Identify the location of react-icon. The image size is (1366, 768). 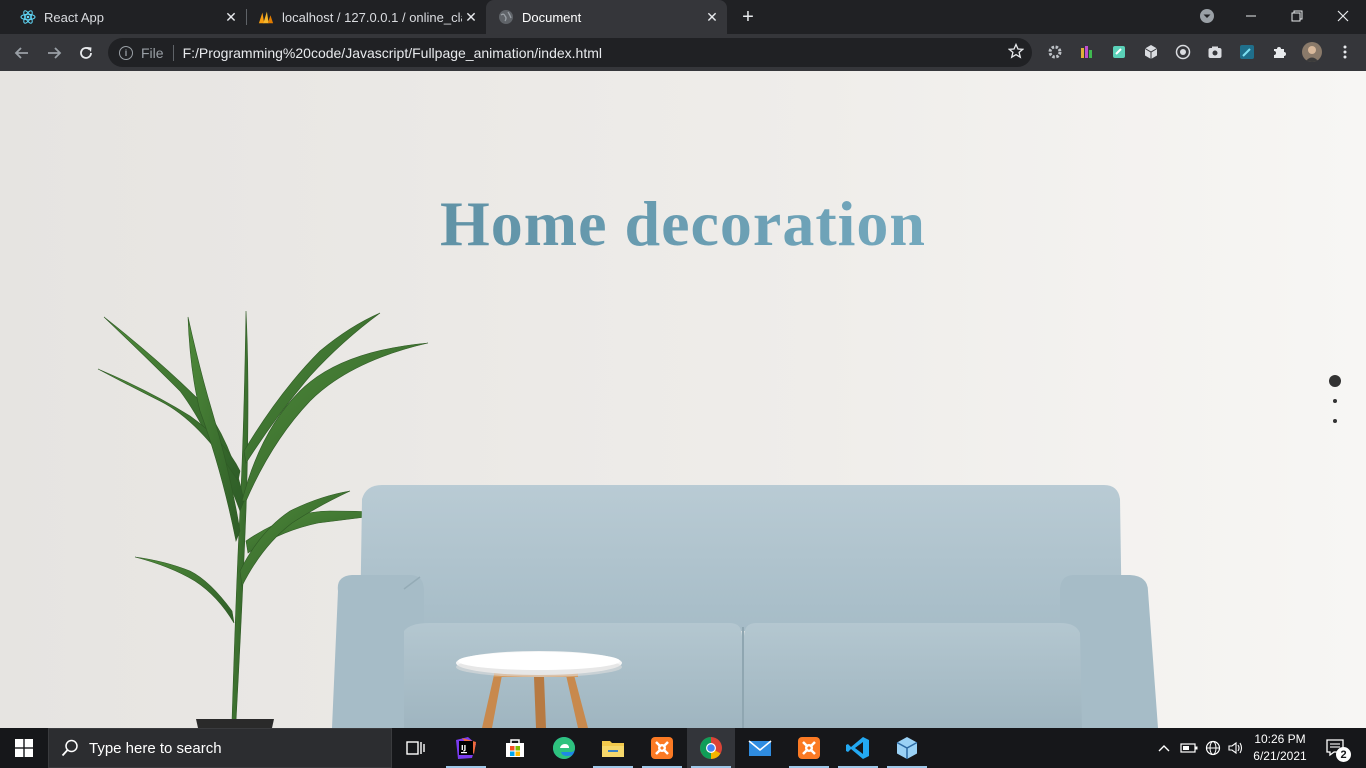
(28, 17).